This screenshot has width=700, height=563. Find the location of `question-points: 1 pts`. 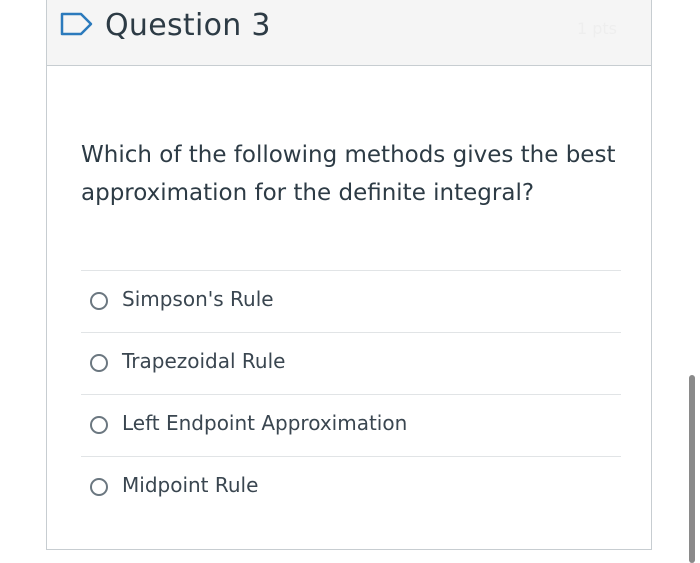

question-points: 1 pts is located at coordinates (596, 28).